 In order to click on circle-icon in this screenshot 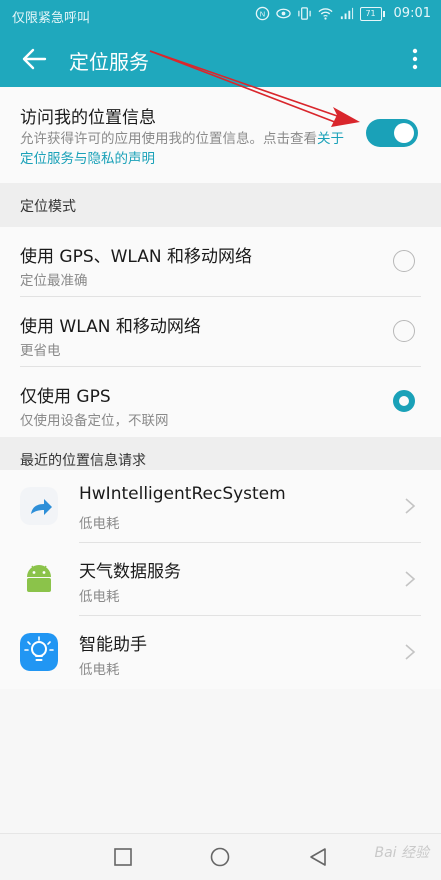, I will do `click(220, 857)`.